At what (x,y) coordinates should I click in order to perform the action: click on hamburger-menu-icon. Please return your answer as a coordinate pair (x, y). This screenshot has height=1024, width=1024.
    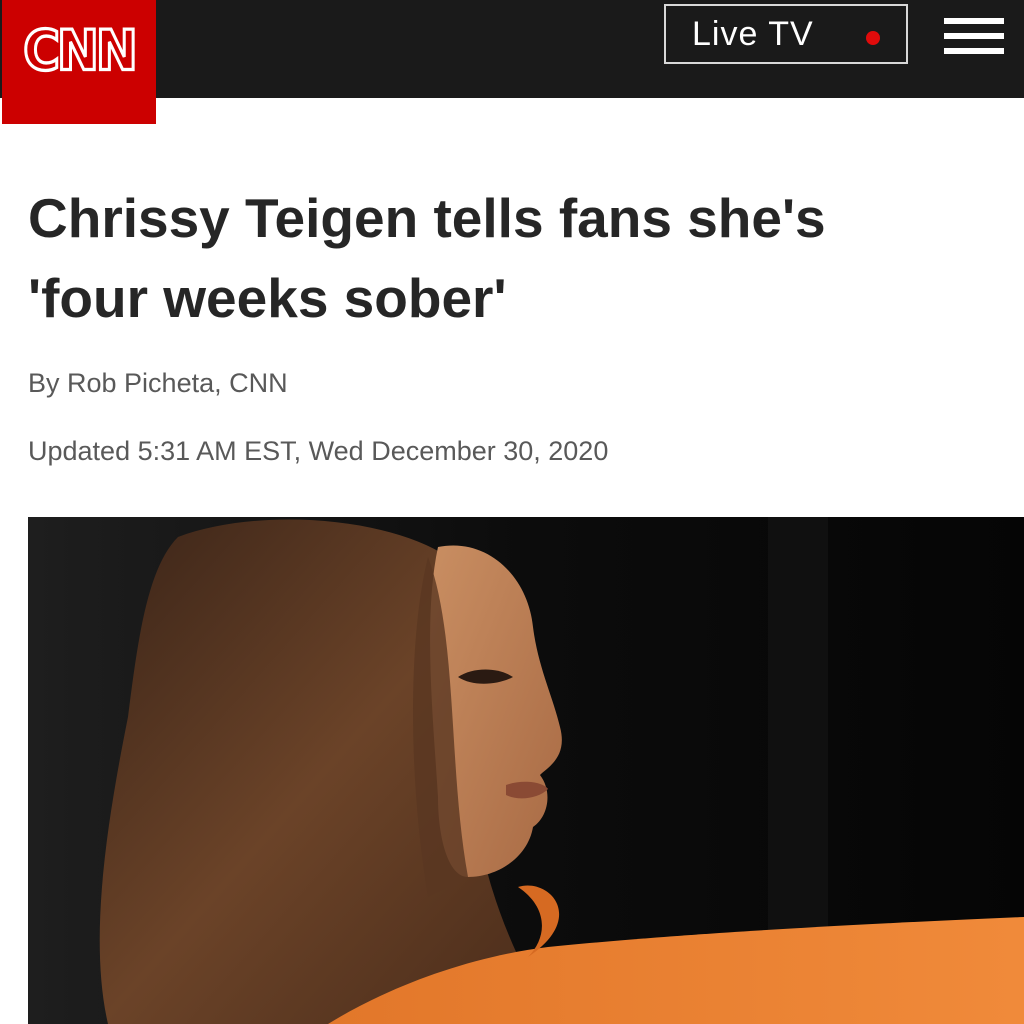
    Looking at the image, I should click on (974, 36).